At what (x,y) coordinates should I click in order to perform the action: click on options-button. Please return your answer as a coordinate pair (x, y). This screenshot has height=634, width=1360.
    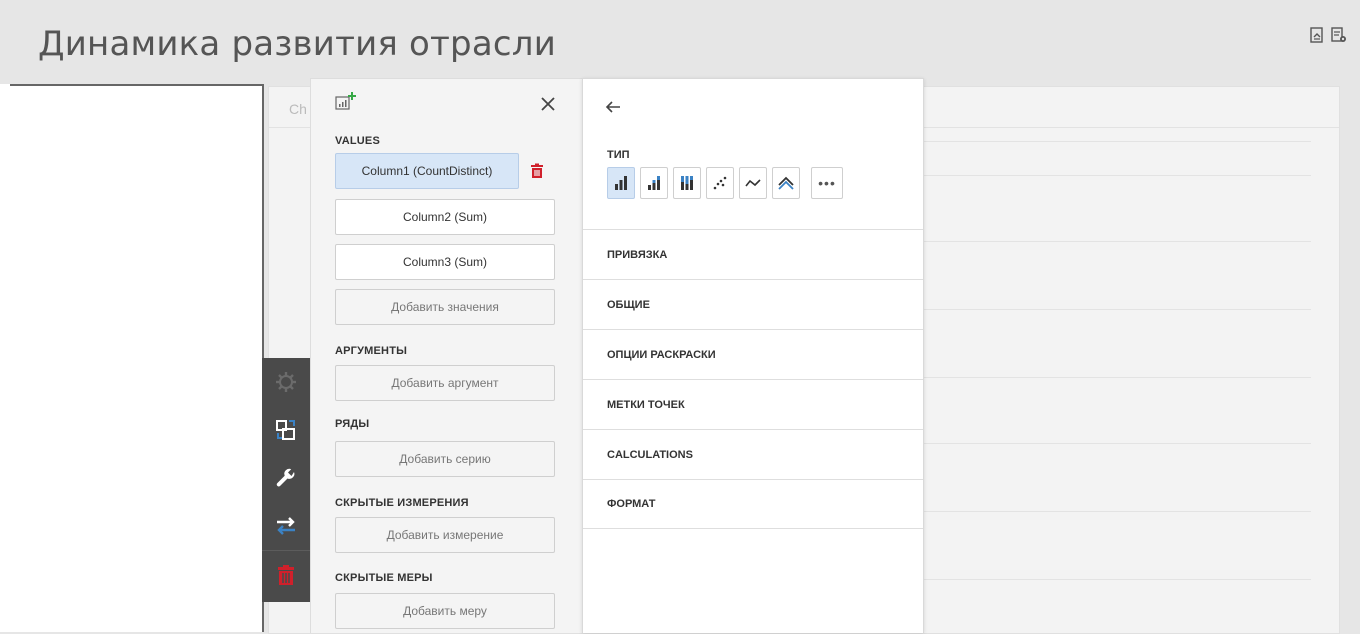
    Looking at the image, I should click on (286, 478).